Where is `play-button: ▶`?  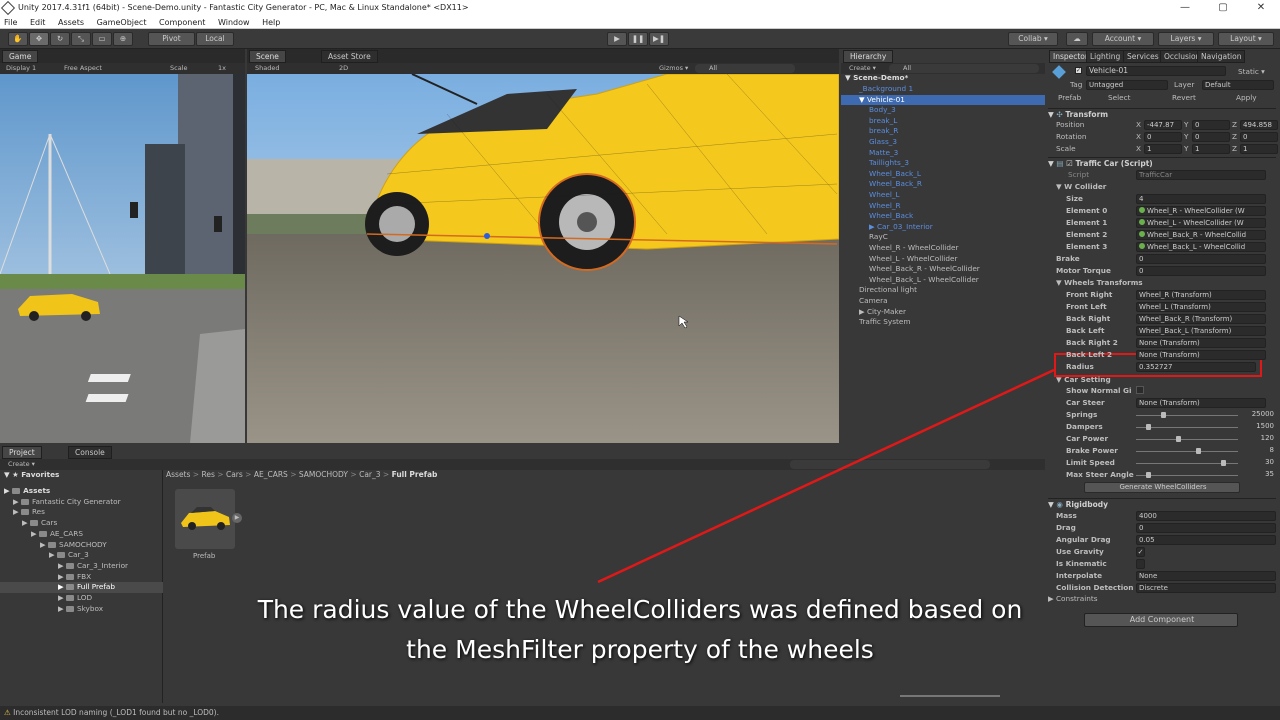 play-button: ▶ is located at coordinates (617, 39).